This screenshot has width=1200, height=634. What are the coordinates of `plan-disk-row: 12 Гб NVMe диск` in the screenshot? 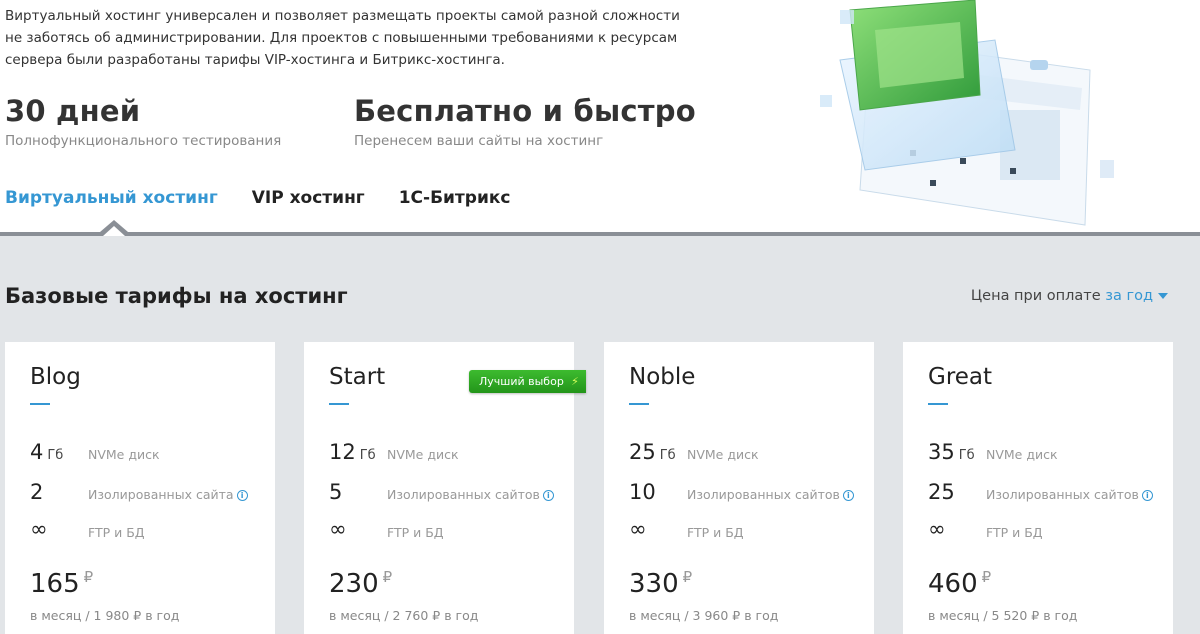 It's located at (449, 454).